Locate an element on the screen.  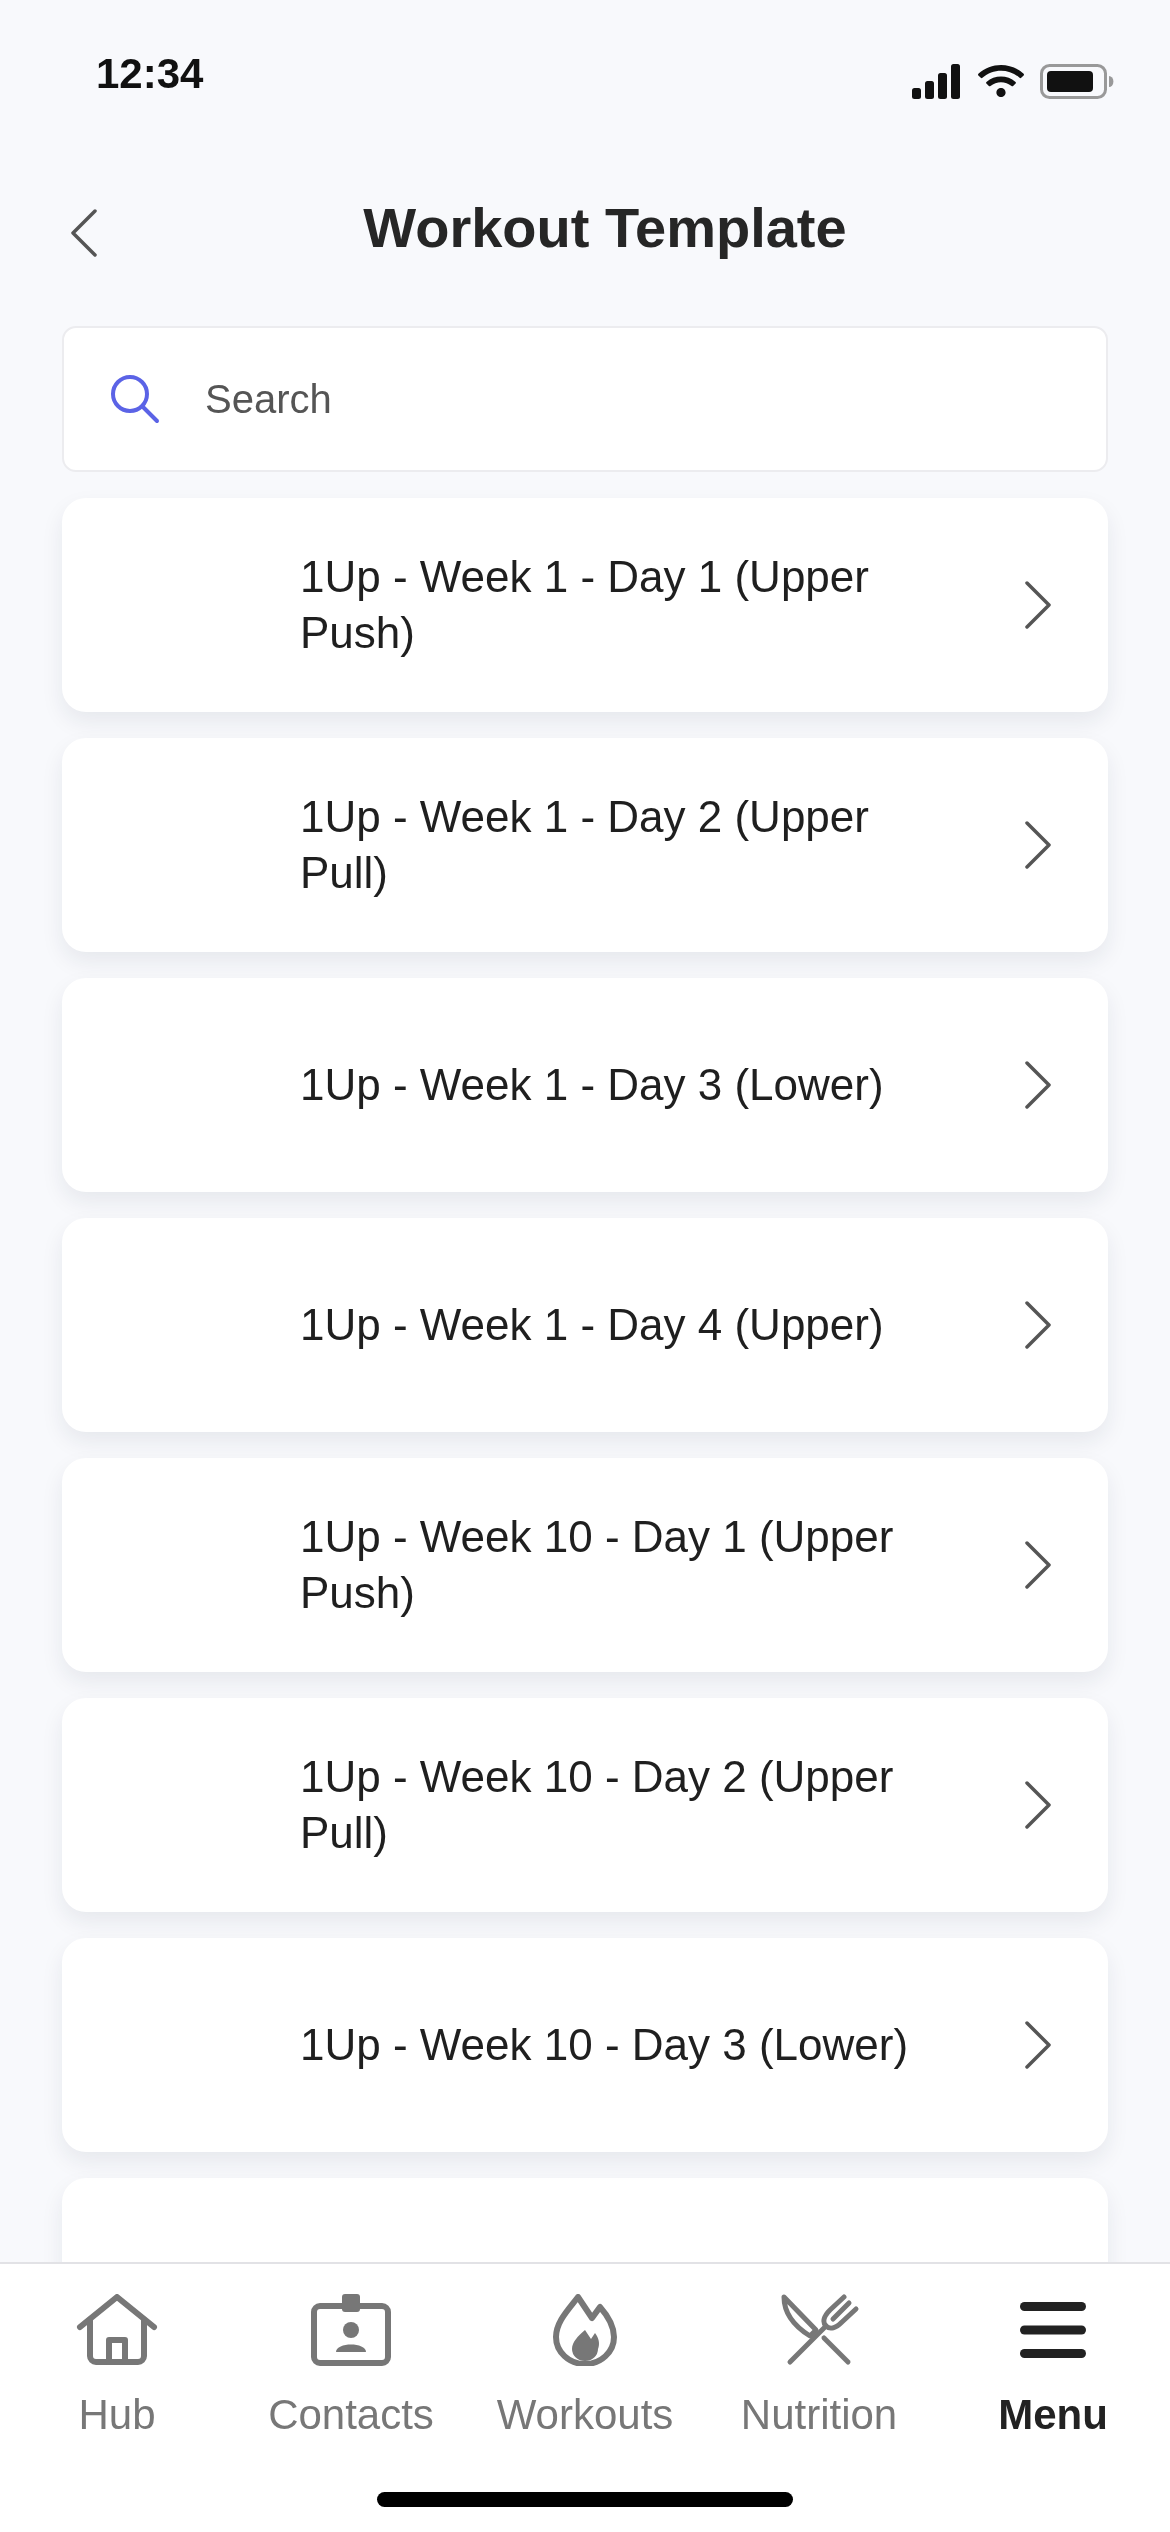
signal-icon is located at coordinates (937, 81).